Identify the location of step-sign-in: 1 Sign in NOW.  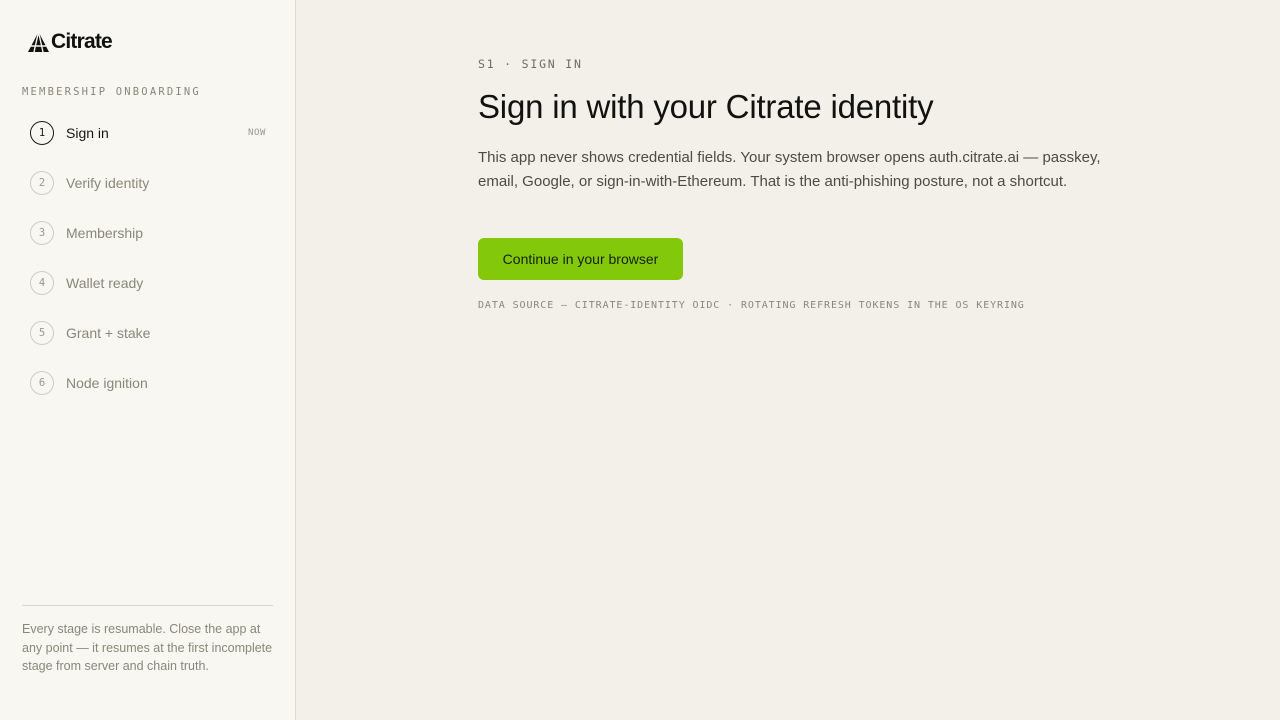
(148, 146).